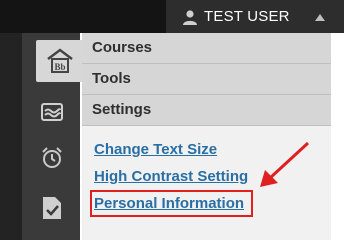 The height and width of the screenshot is (240, 344). Describe the element at coordinates (320, 17) in the screenshot. I see `caret-up-icon` at that location.